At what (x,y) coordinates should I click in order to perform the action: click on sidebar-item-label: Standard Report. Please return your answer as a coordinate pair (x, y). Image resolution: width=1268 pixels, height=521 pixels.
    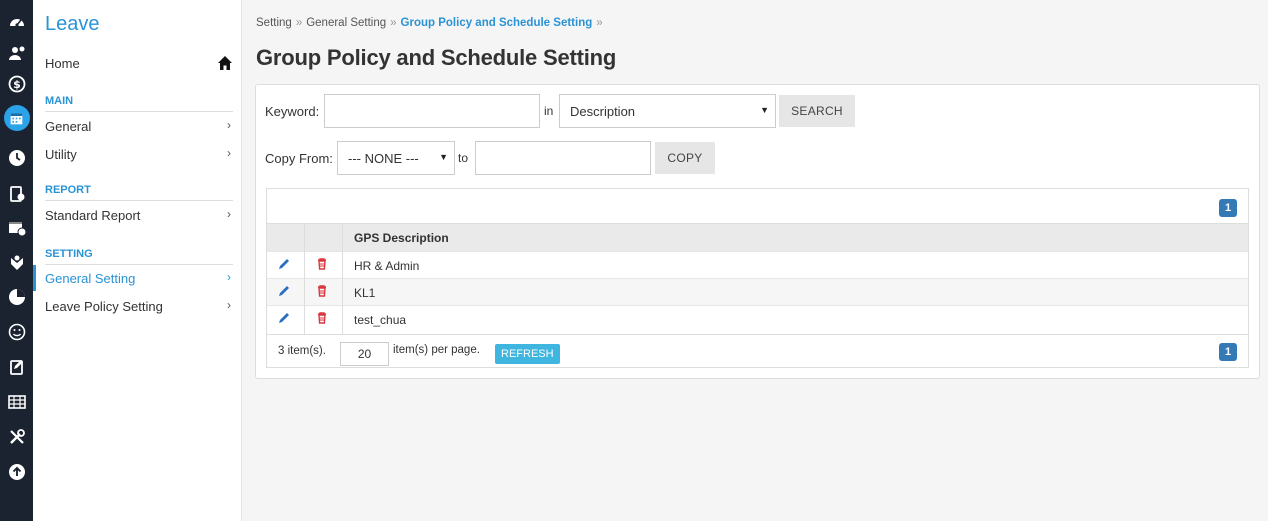
    Looking at the image, I should click on (93, 215).